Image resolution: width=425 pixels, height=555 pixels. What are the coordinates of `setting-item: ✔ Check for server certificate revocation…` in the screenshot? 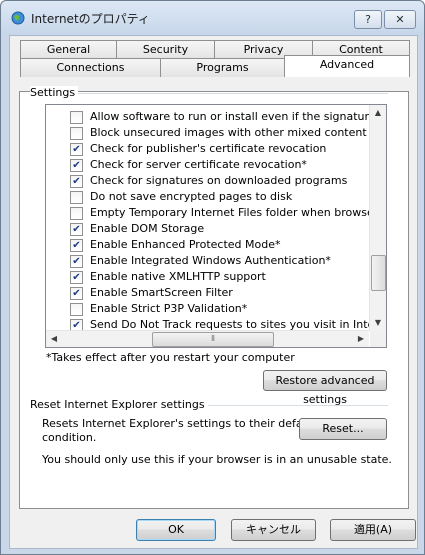 It's located at (188, 165).